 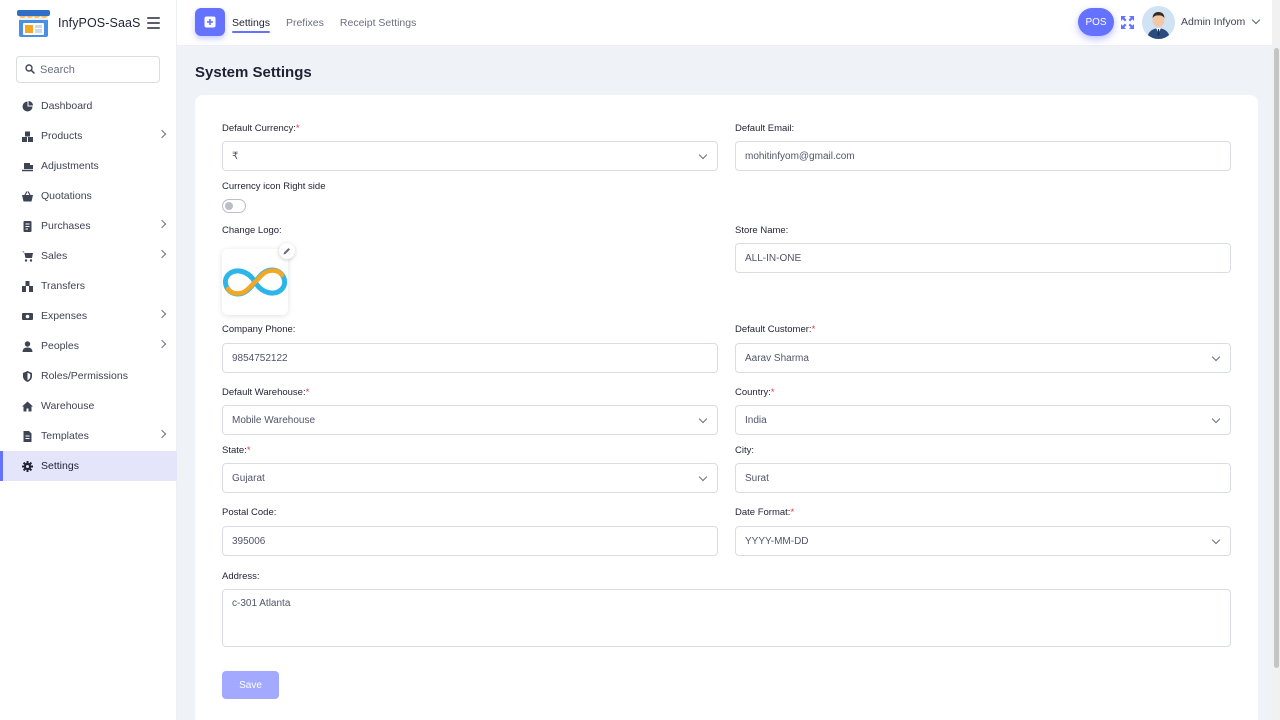 What do you see at coordinates (757, 478) in the screenshot?
I see `input-value: Surat` at bounding box center [757, 478].